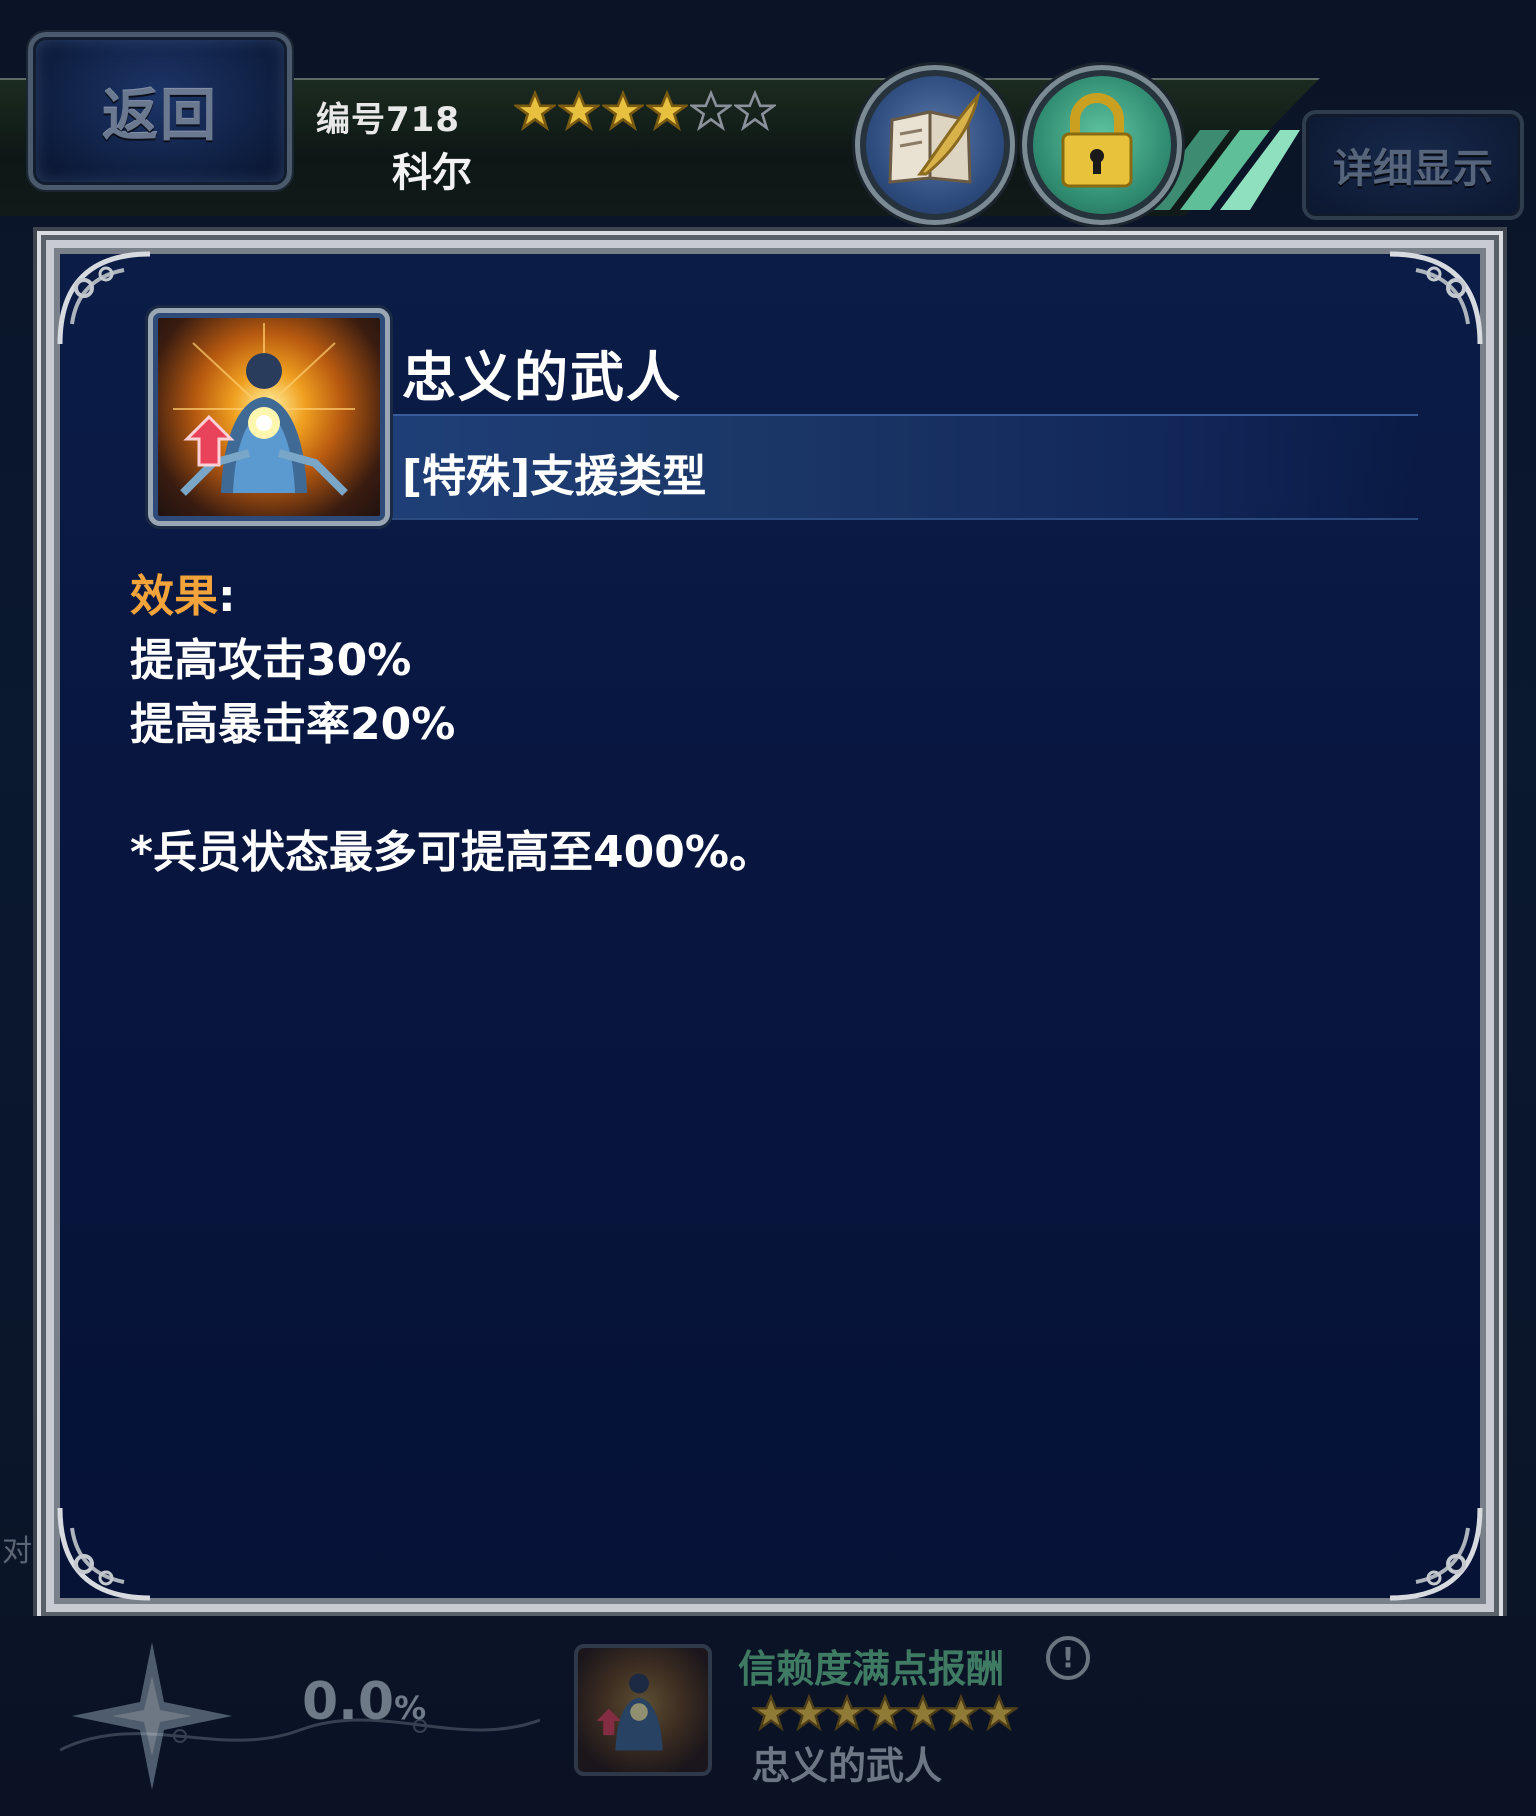  Describe the element at coordinates (847, 1766) in the screenshot. I see `trust-reward-name: 忠义的武人` at that location.